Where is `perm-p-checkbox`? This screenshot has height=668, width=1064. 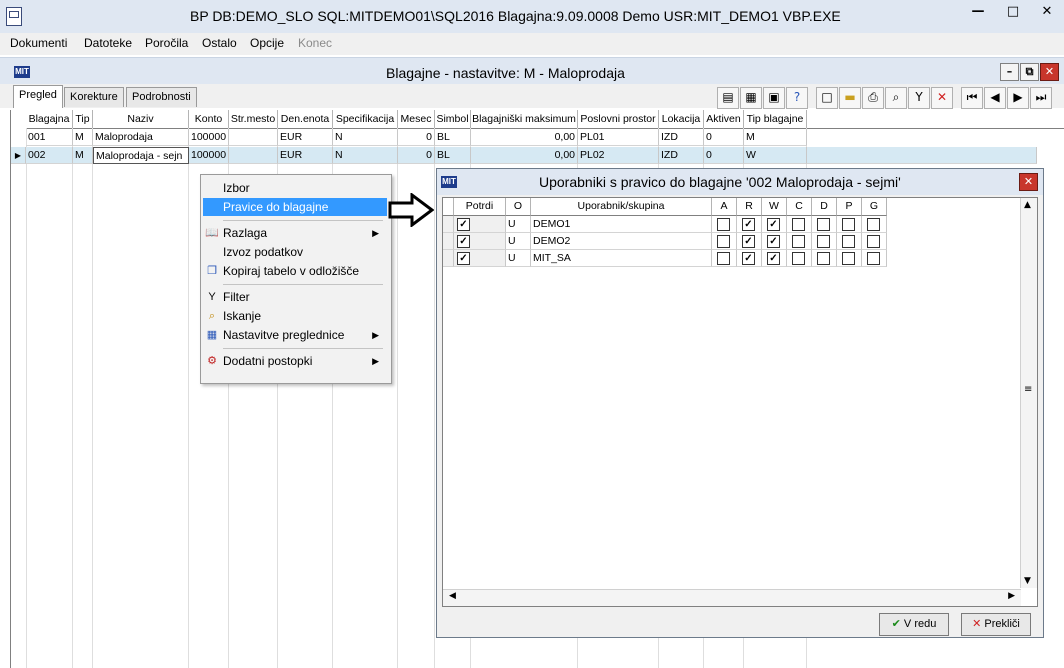 perm-p-checkbox is located at coordinates (848, 258).